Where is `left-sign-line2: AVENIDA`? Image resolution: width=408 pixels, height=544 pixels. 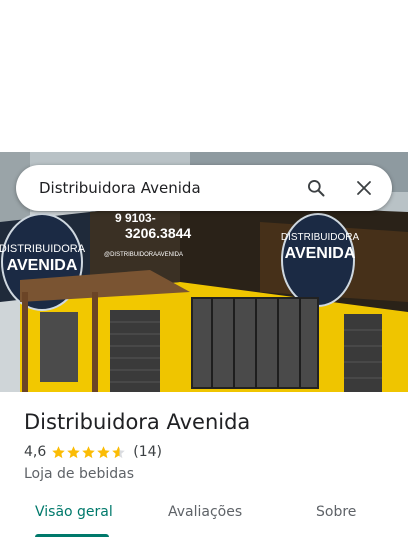 left-sign-line2: AVENIDA is located at coordinates (42, 265).